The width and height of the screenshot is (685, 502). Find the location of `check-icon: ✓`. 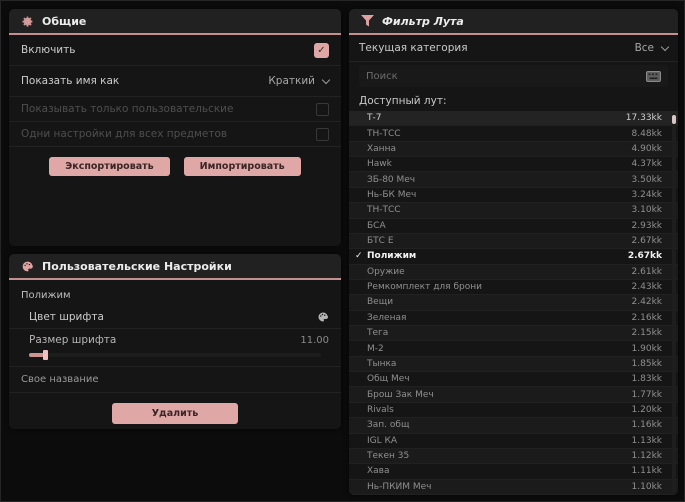

check-icon: ✓ is located at coordinates (359, 256).